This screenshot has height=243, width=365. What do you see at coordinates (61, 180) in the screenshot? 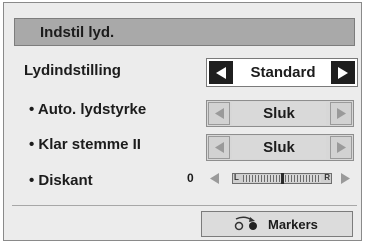
I see `treble-label: • Diskant` at bounding box center [61, 180].